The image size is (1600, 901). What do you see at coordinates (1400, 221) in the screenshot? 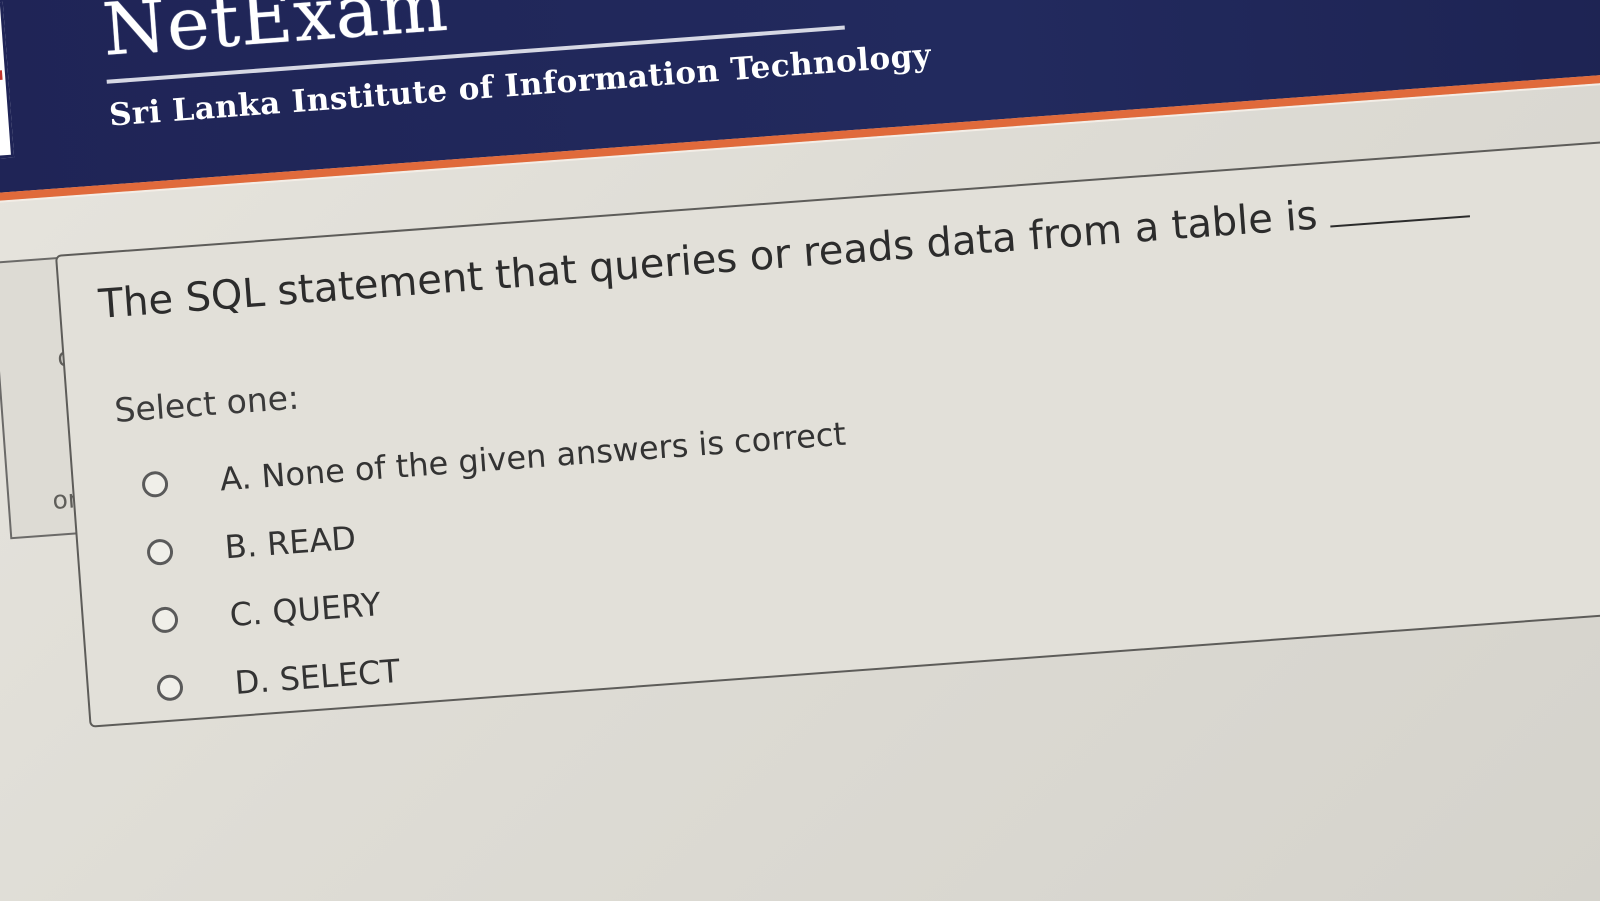
I see `answer-blank` at bounding box center [1400, 221].